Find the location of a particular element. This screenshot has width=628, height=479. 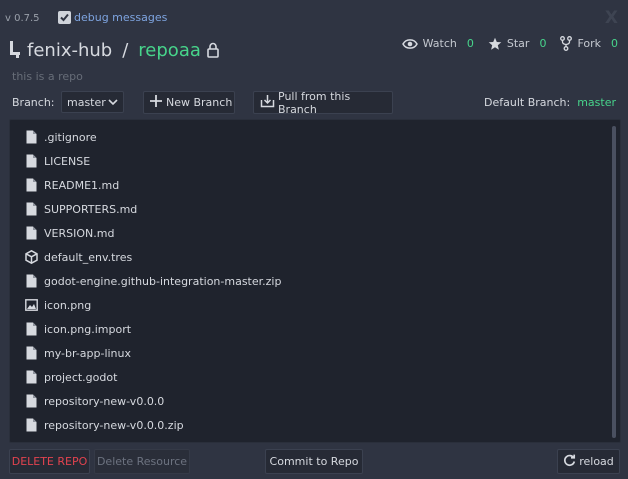

fork-icon is located at coordinates (566, 43).